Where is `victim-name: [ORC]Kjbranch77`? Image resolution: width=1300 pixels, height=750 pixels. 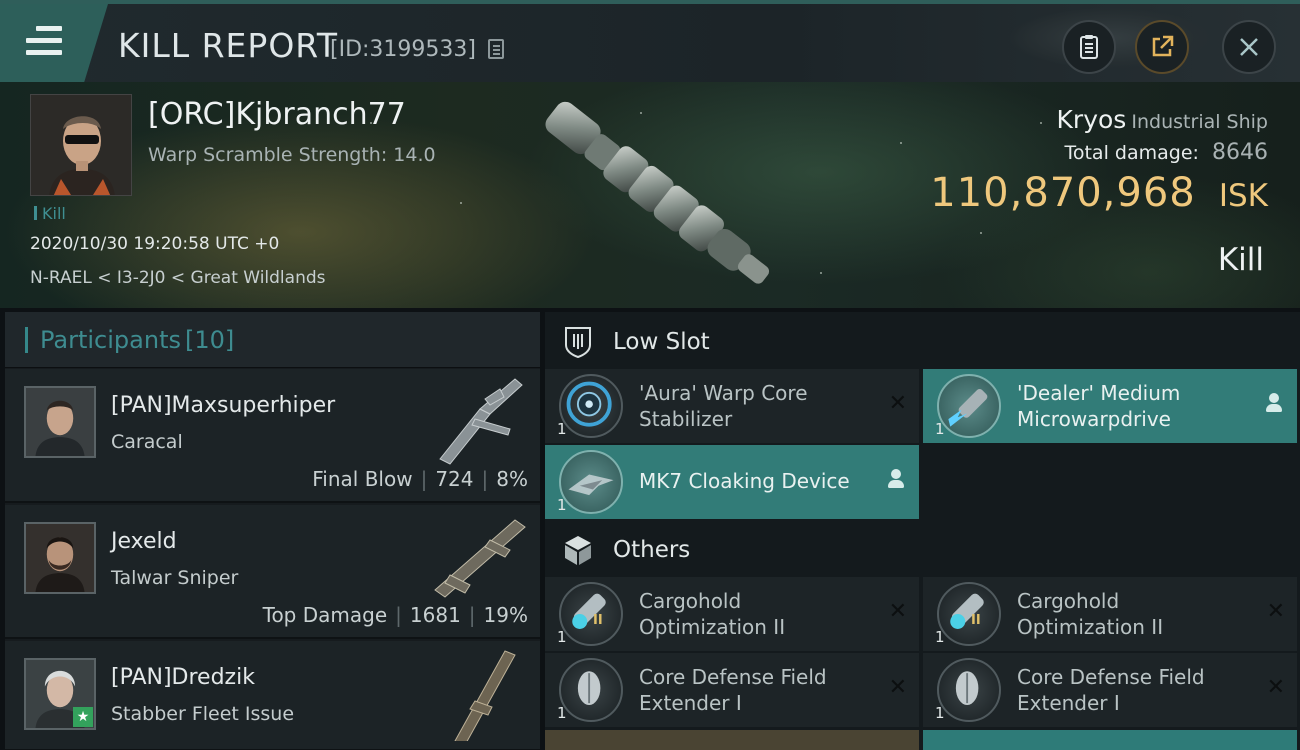
victim-name: [ORC]Kjbranch77 is located at coordinates (277, 114).